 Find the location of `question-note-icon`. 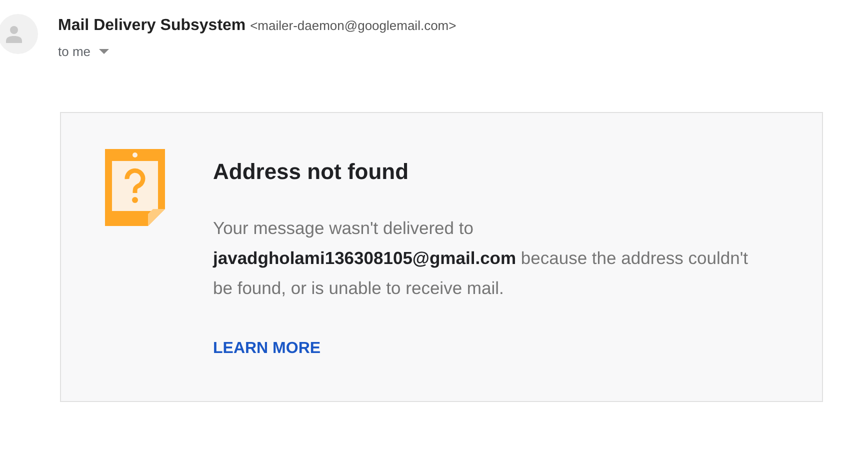

question-note-icon is located at coordinates (135, 187).